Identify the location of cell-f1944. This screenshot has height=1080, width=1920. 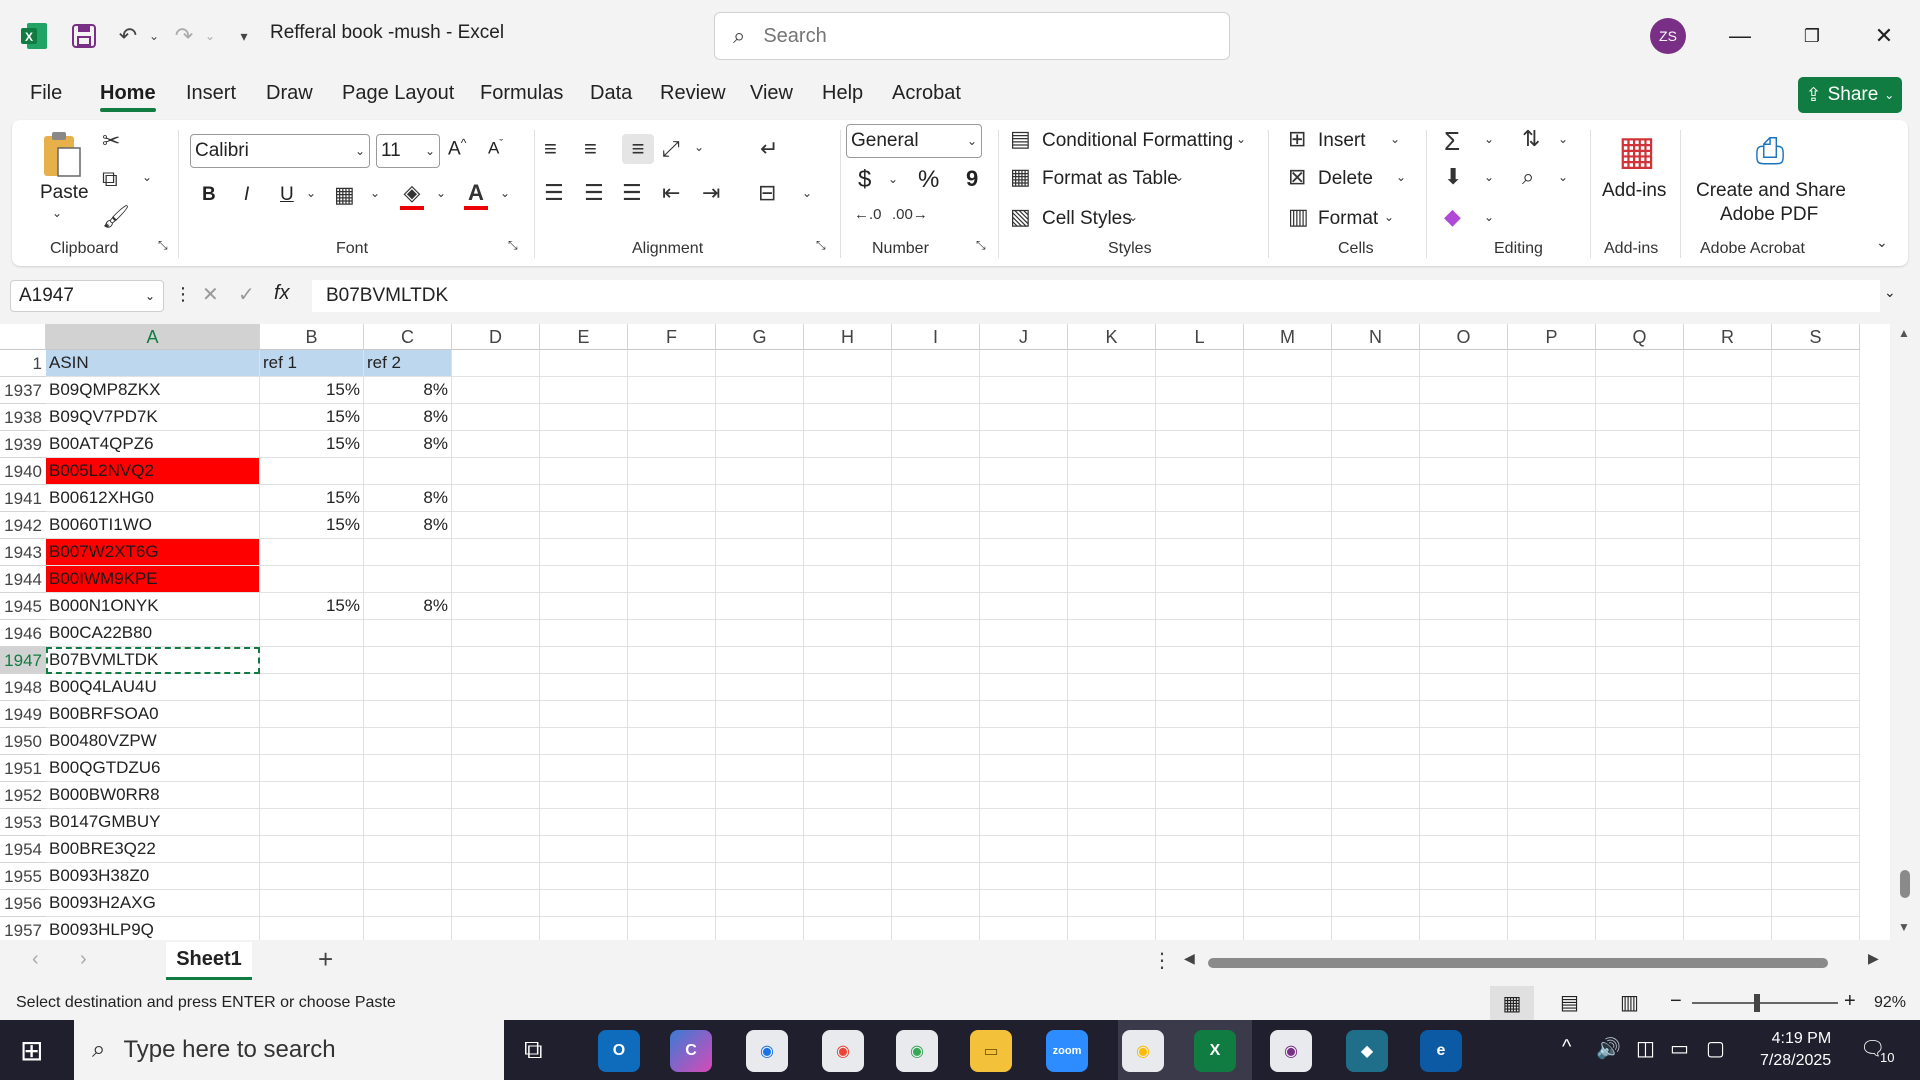
(672, 579).